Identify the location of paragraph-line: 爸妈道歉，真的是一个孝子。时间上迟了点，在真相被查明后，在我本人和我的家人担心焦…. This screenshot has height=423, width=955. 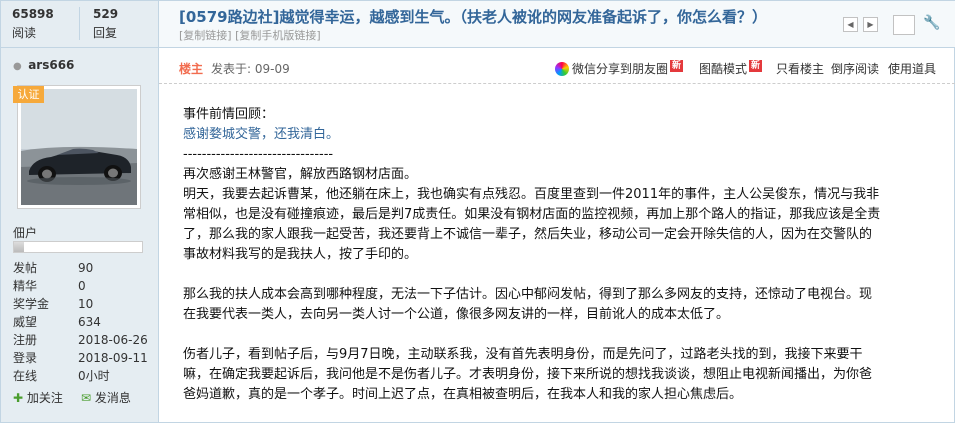
(463, 394).